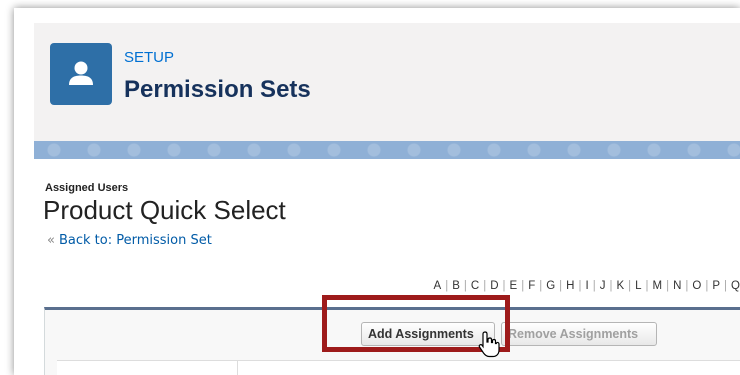 The image size is (740, 375). What do you see at coordinates (570, 286) in the screenshot?
I see `alpha-filter-h: H` at bounding box center [570, 286].